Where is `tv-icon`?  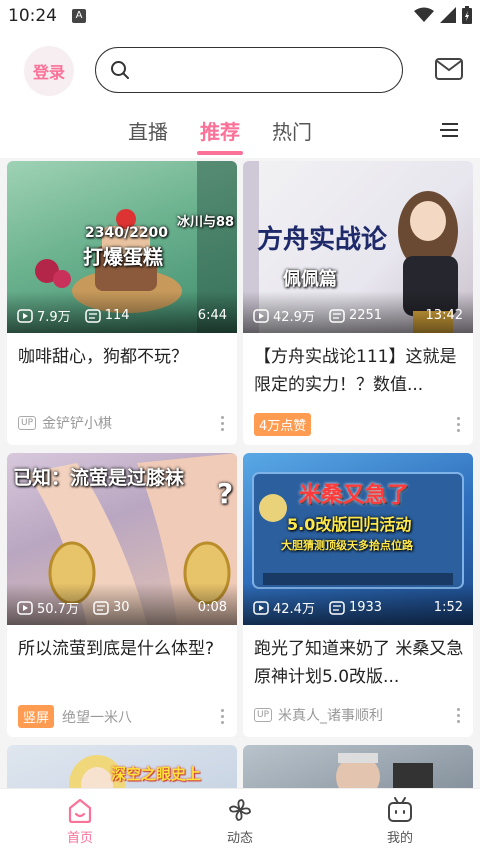 tv-icon is located at coordinates (400, 809).